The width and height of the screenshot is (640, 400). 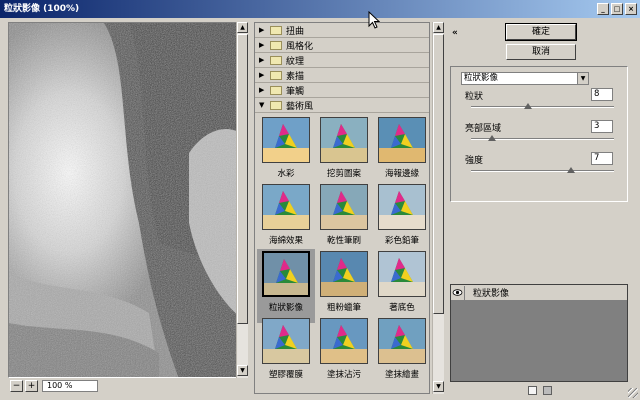 What do you see at coordinates (342, 45) in the screenshot?
I see `category-1: ▶ 風格化` at bounding box center [342, 45].